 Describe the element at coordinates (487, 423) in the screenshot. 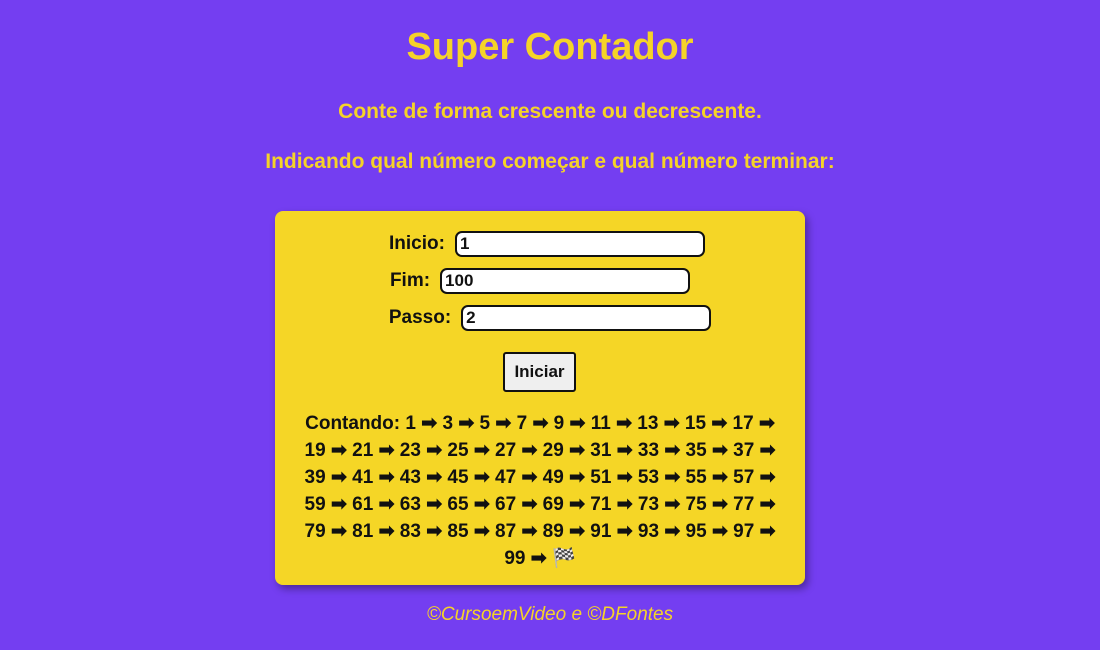

I see `count-number: 5` at that location.